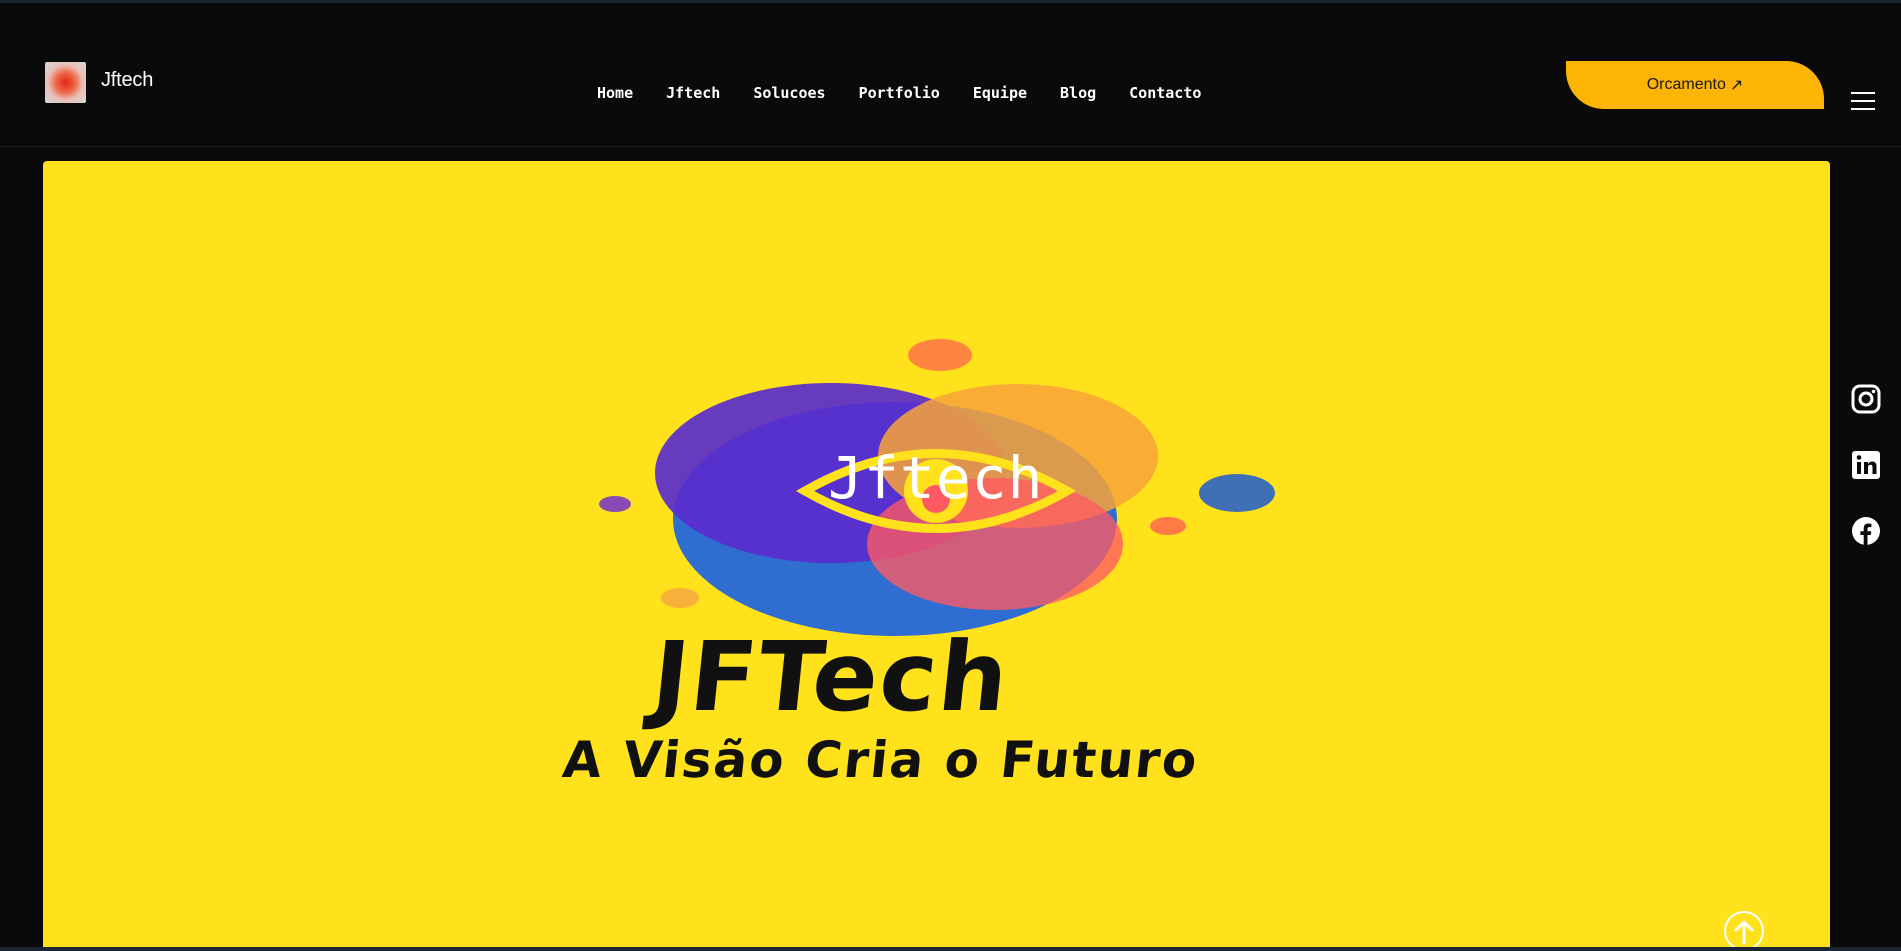 Image resolution: width=1901 pixels, height=951 pixels. I want to click on orcamento-button: Orcamento ↗, so click(1695, 85).